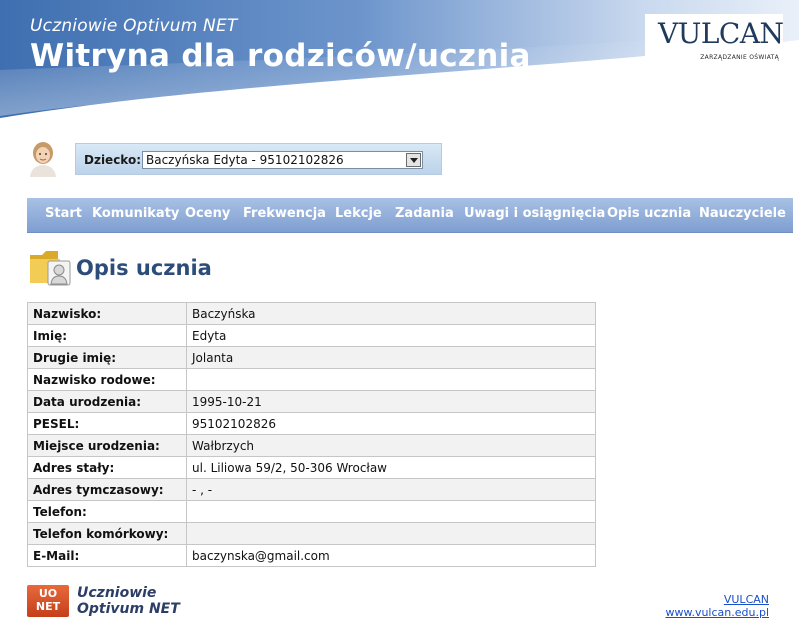 The height and width of the screenshot is (628, 799). What do you see at coordinates (107, 555) in the screenshot?
I see `row-label: E-Mail:` at bounding box center [107, 555].